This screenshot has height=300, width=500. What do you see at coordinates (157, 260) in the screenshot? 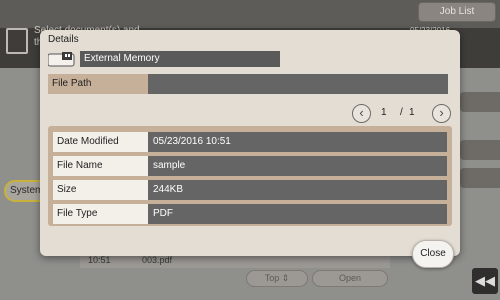
I see `file-row-name: 003.pdf` at bounding box center [157, 260].